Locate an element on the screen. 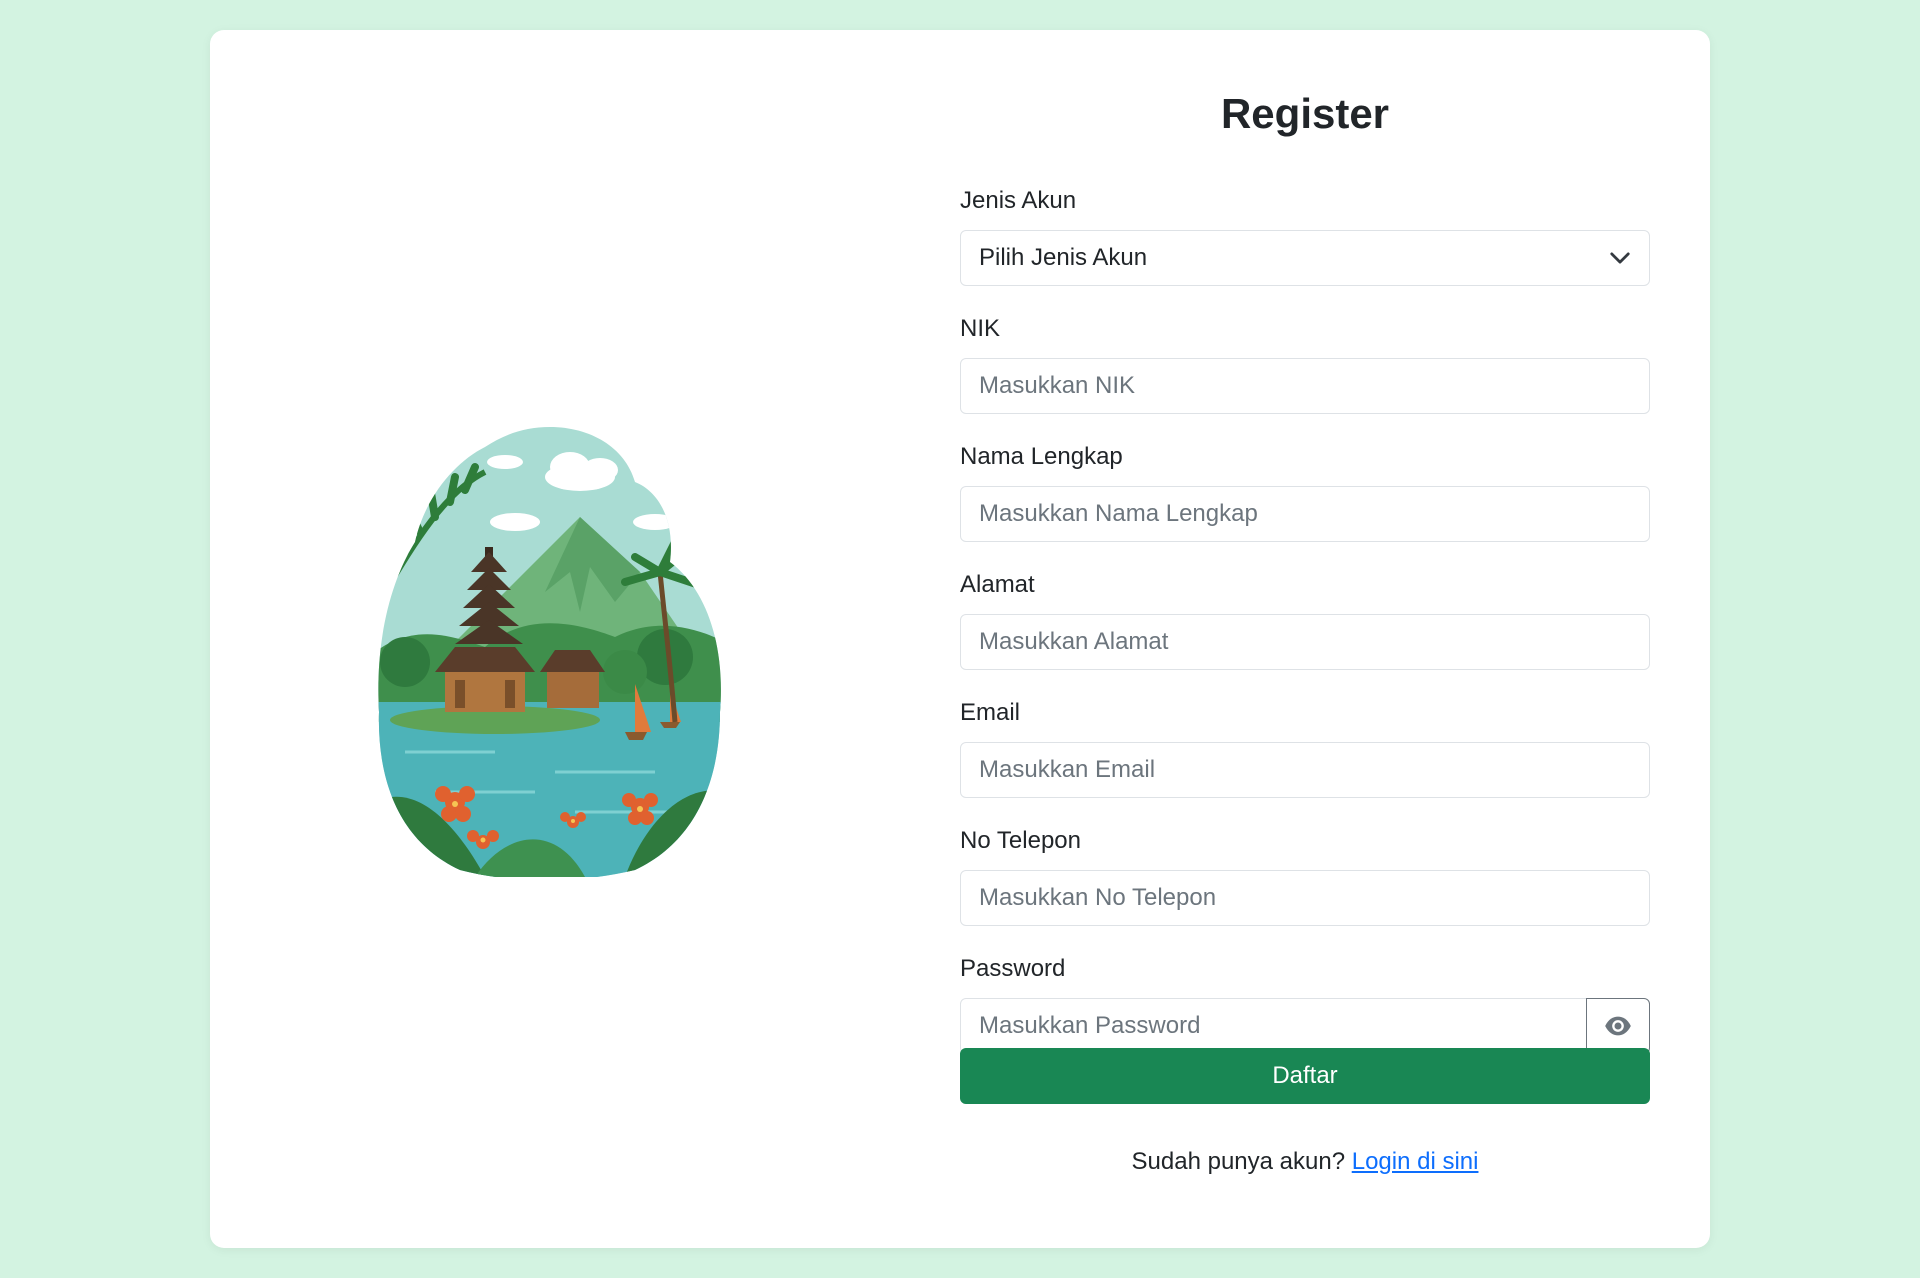 The height and width of the screenshot is (1278, 1920). account-type-label: Jenis Akun is located at coordinates (1018, 200).